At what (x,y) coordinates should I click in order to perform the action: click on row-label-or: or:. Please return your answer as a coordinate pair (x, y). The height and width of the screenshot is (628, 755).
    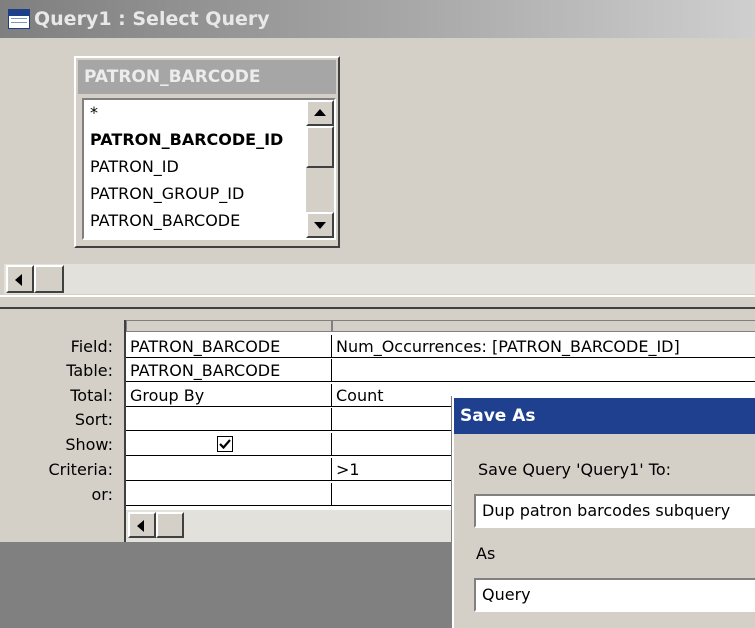
    Looking at the image, I should click on (102, 494).